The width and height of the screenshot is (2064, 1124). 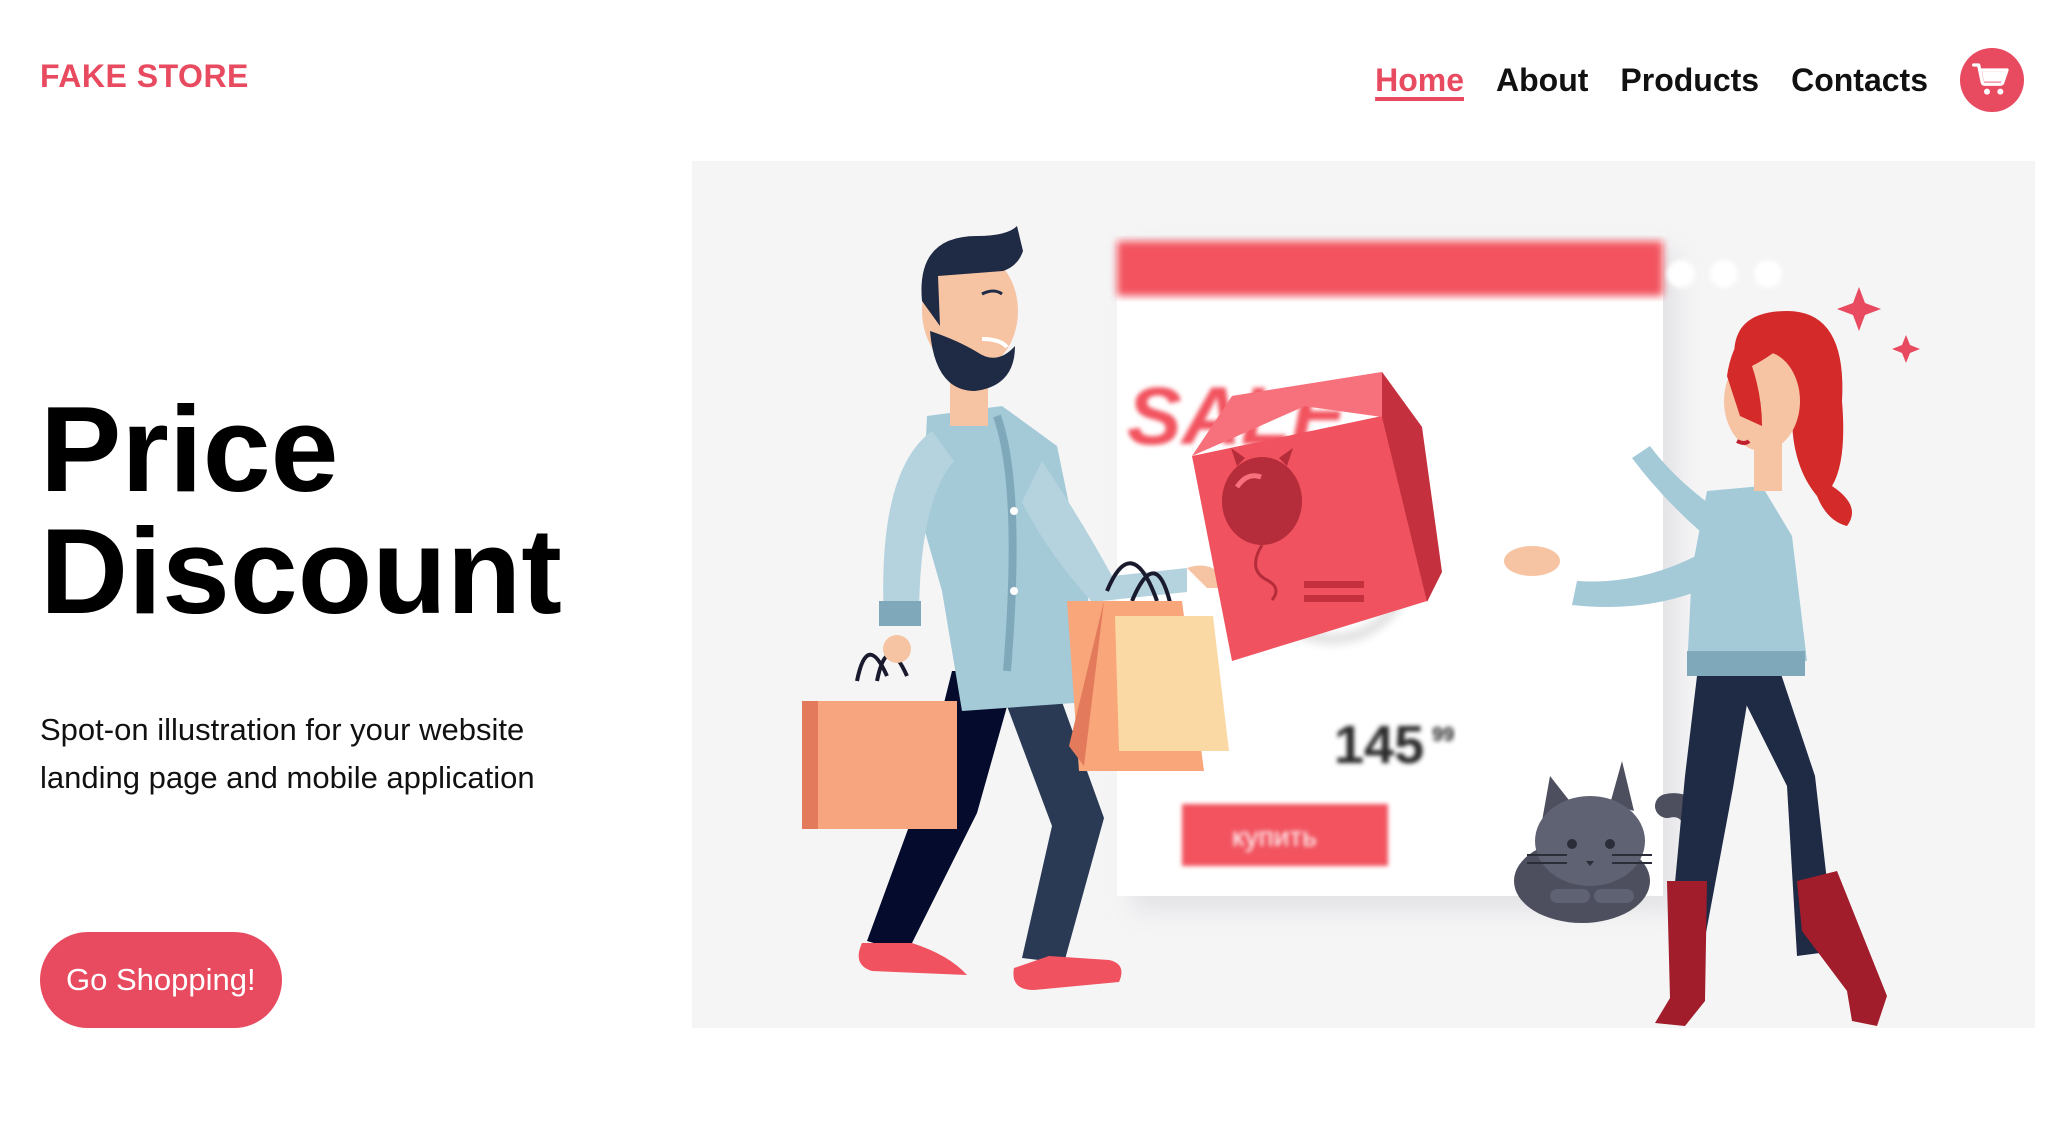 I want to click on main-nav: Home About Products Contacts, so click(x=1699, y=80).